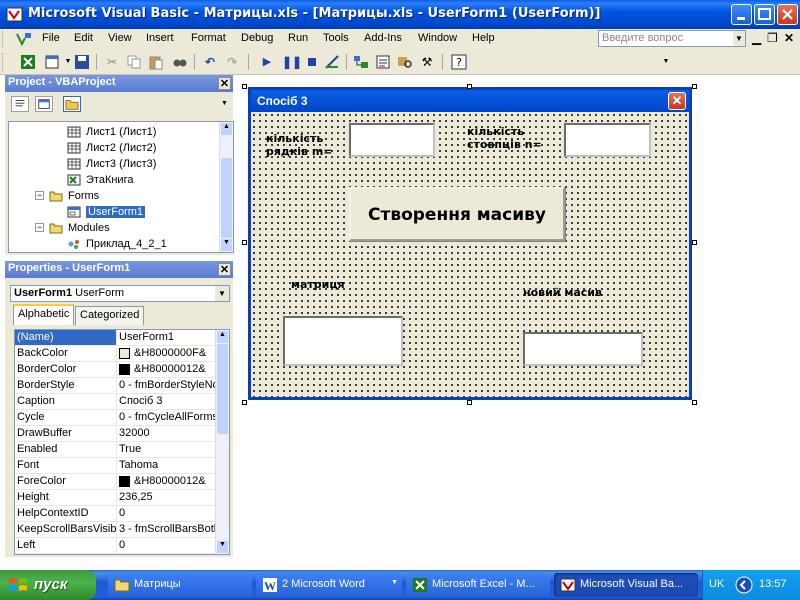  What do you see at coordinates (607, 140) in the screenshot?
I see `textbox-cols` at bounding box center [607, 140].